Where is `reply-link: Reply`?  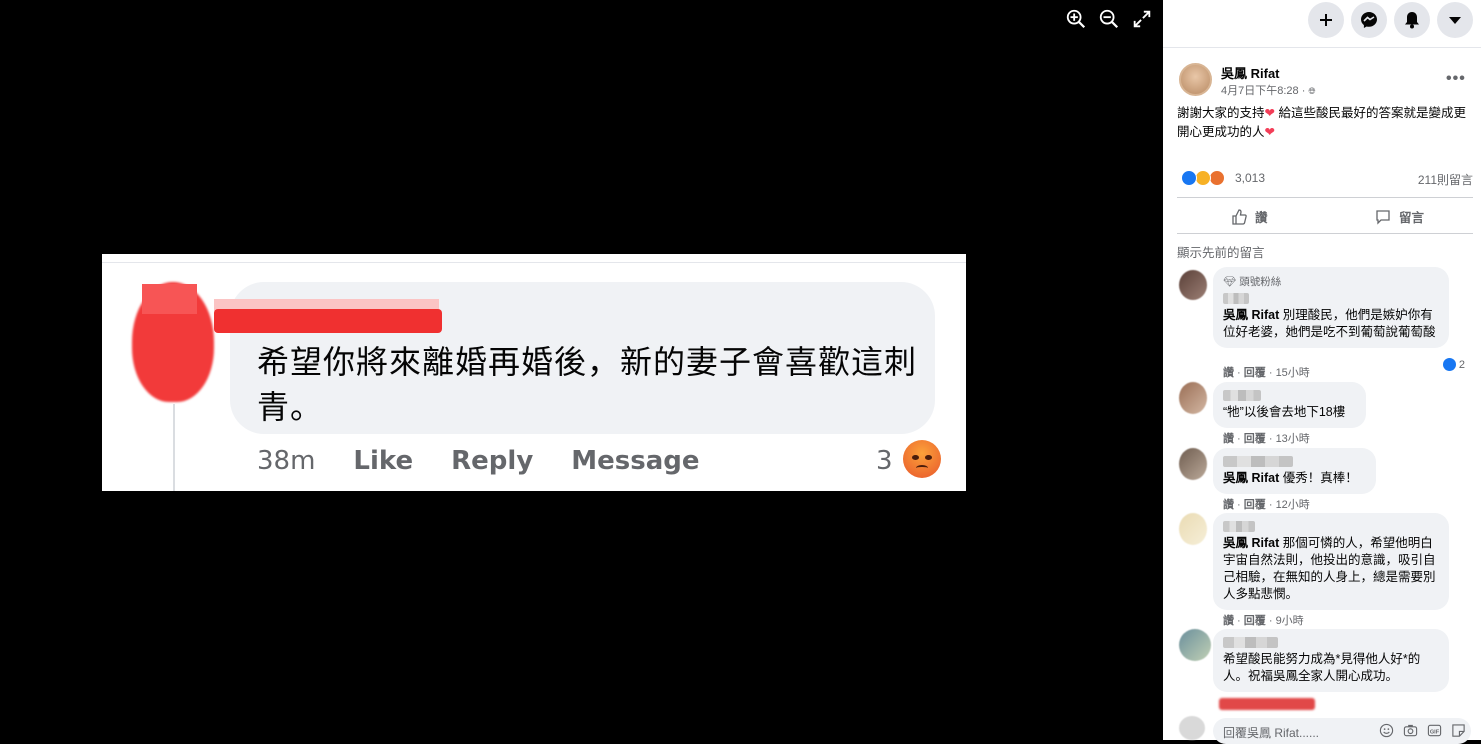 reply-link: Reply is located at coordinates (492, 461).